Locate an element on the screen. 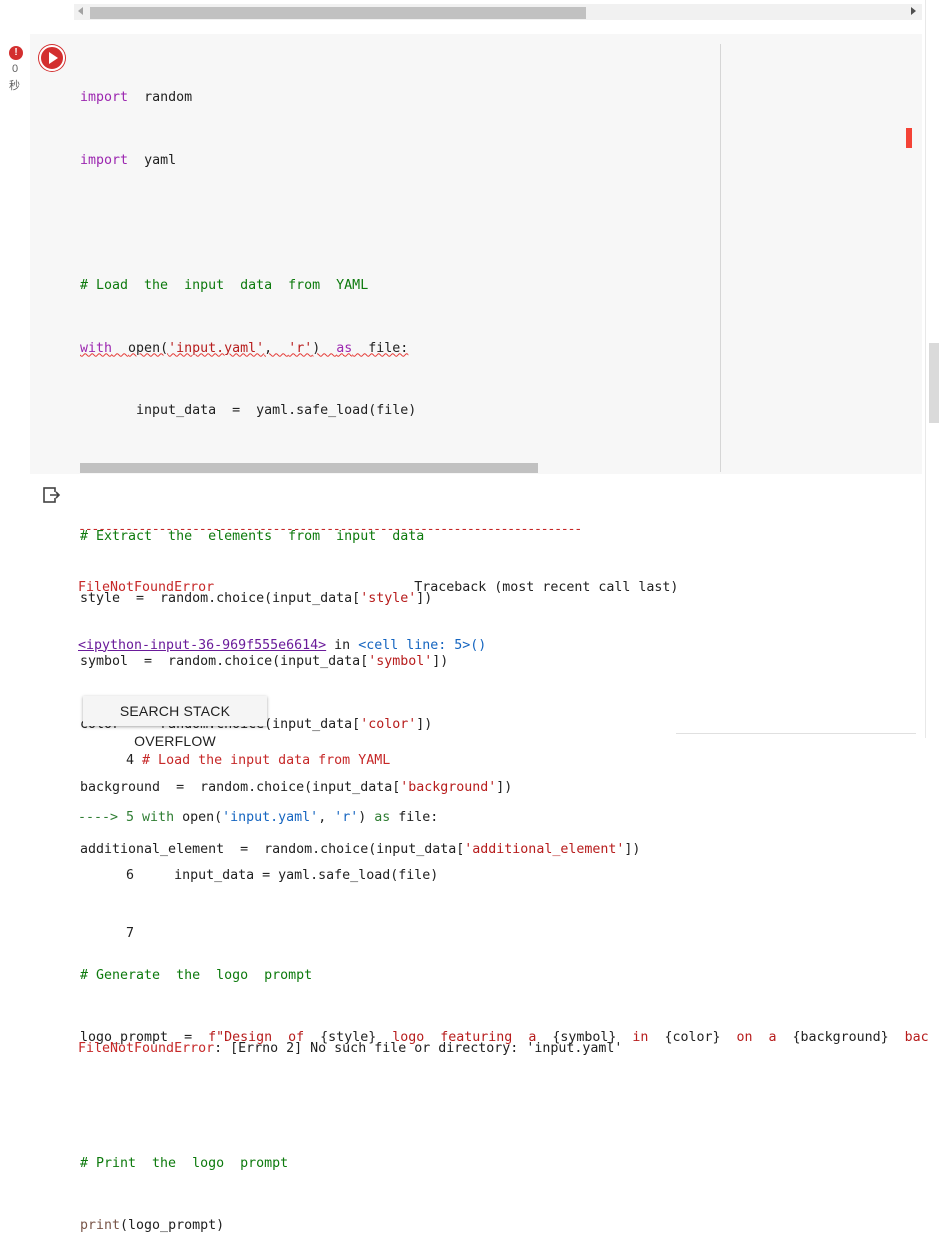 This screenshot has width=941, height=1258. code-line: import random is located at coordinates (136, 97).